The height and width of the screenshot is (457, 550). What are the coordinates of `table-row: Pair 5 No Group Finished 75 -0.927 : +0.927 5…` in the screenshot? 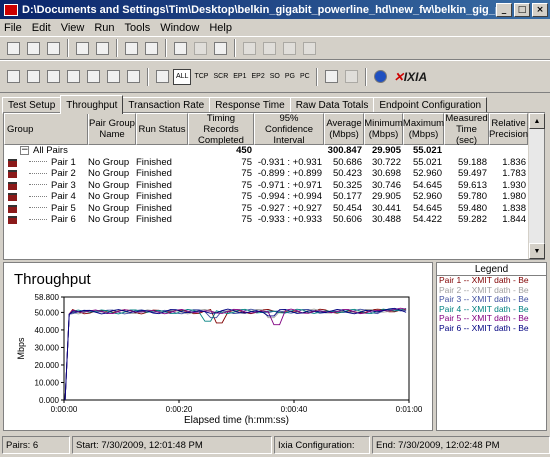 It's located at (266, 209).